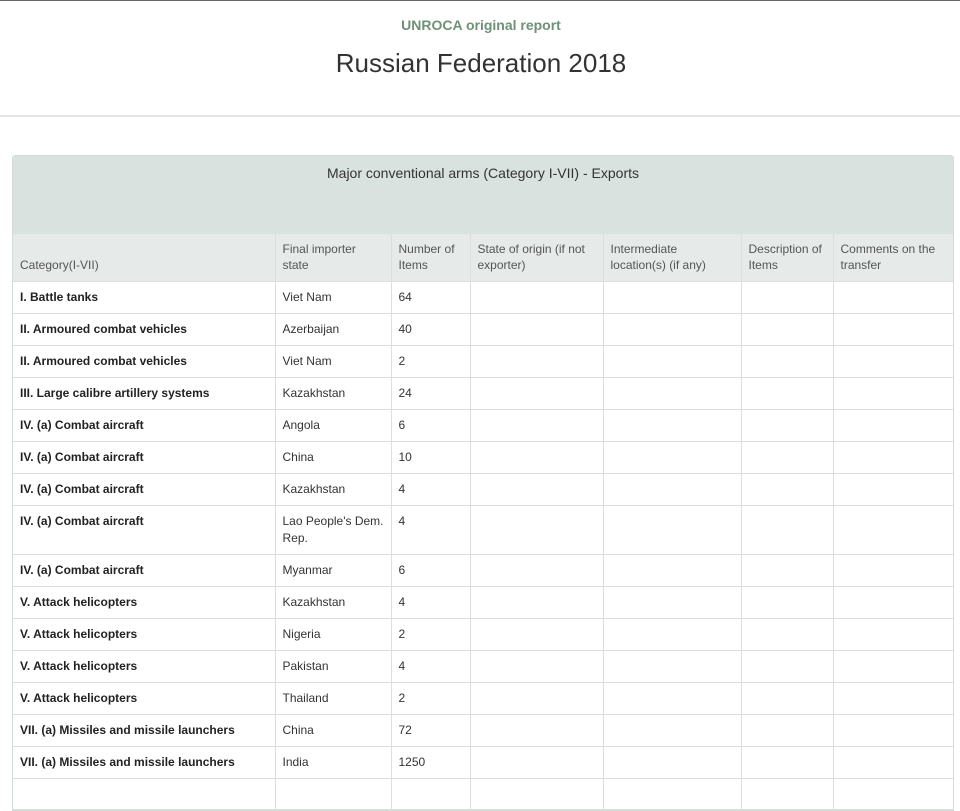 Image resolution: width=960 pixels, height=811 pixels. What do you see at coordinates (430, 570) in the screenshot?
I see `number-cell: 6` at bounding box center [430, 570].